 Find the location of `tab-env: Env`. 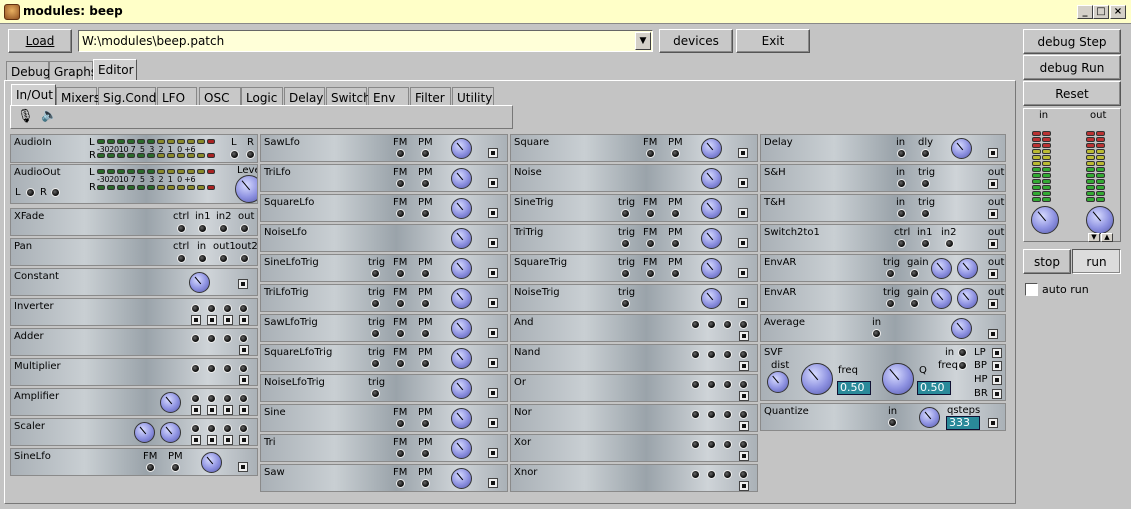

tab-env: Env is located at coordinates (388, 97).